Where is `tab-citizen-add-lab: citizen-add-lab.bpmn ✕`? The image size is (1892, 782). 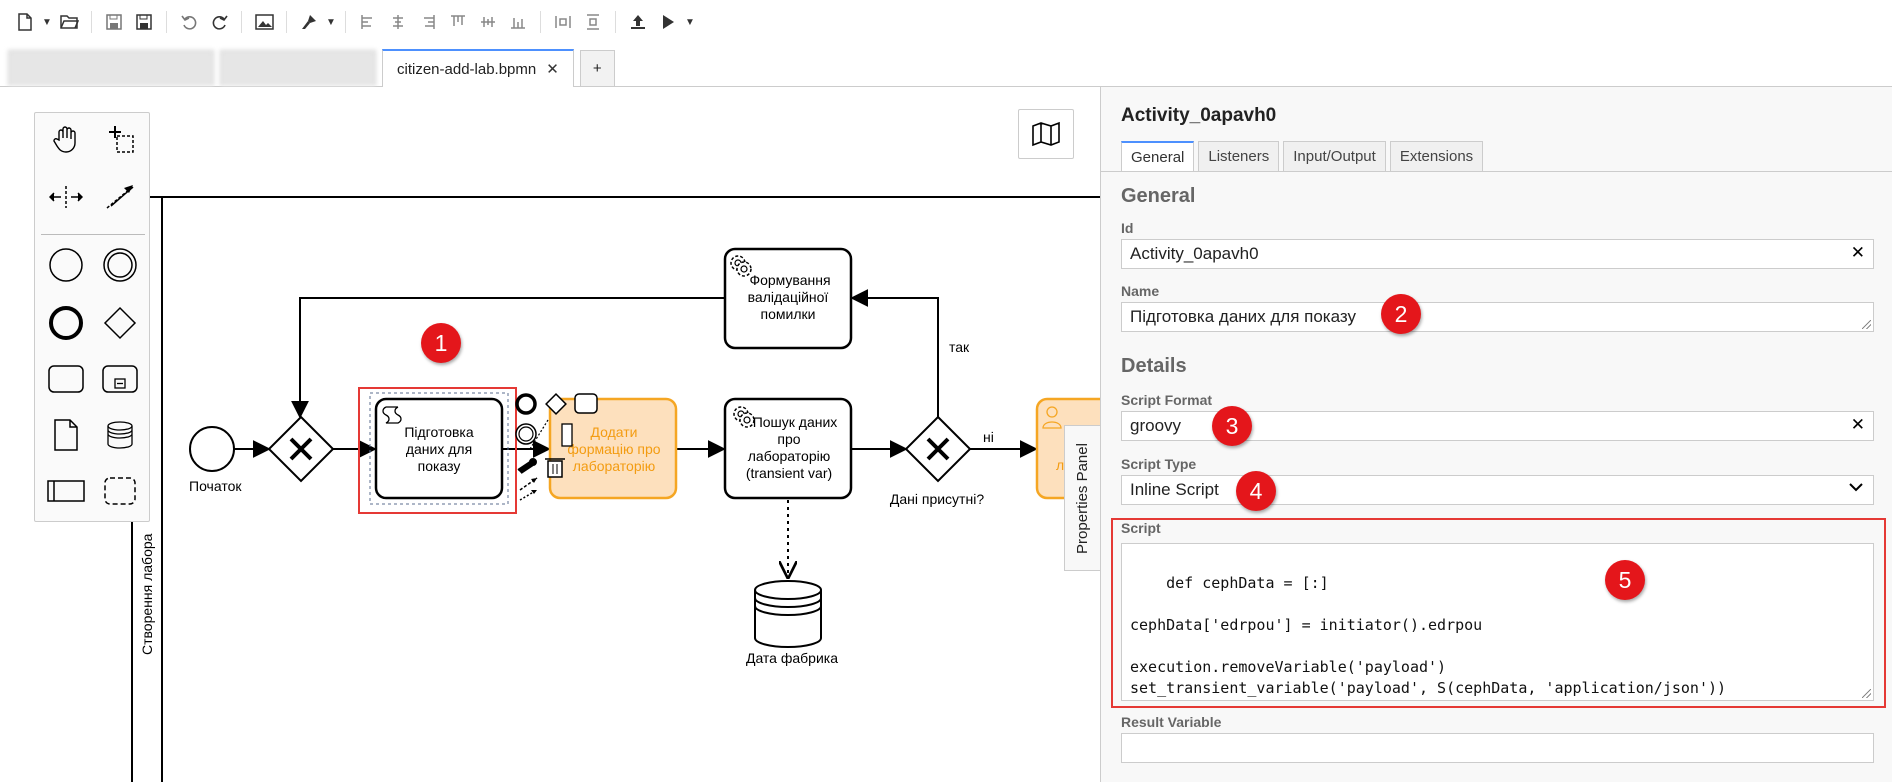 tab-citizen-add-lab: citizen-add-lab.bpmn ✕ is located at coordinates (478, 68).